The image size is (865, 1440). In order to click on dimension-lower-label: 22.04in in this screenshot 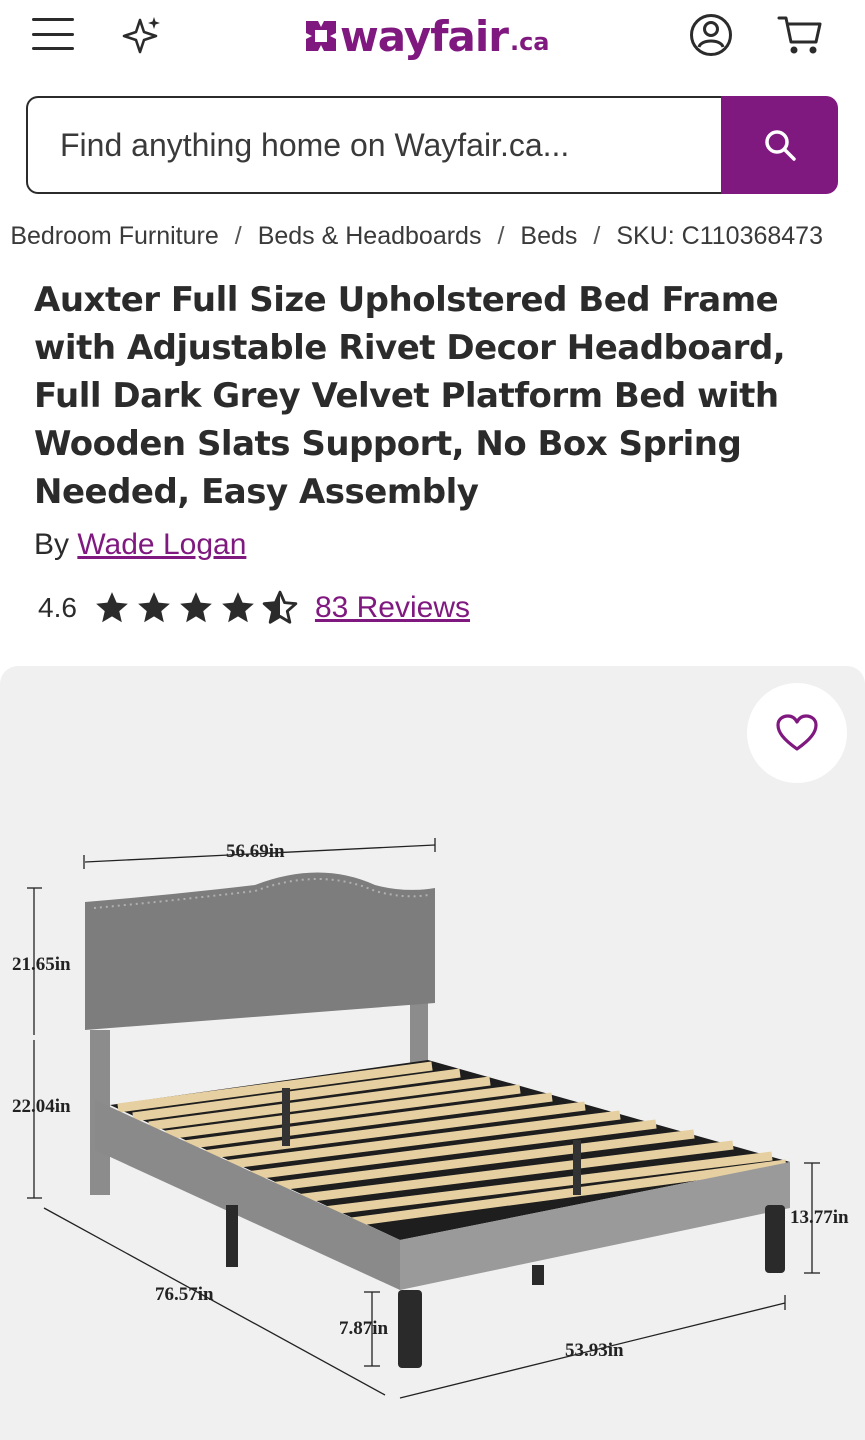, I will do `click(41, 1106)`.